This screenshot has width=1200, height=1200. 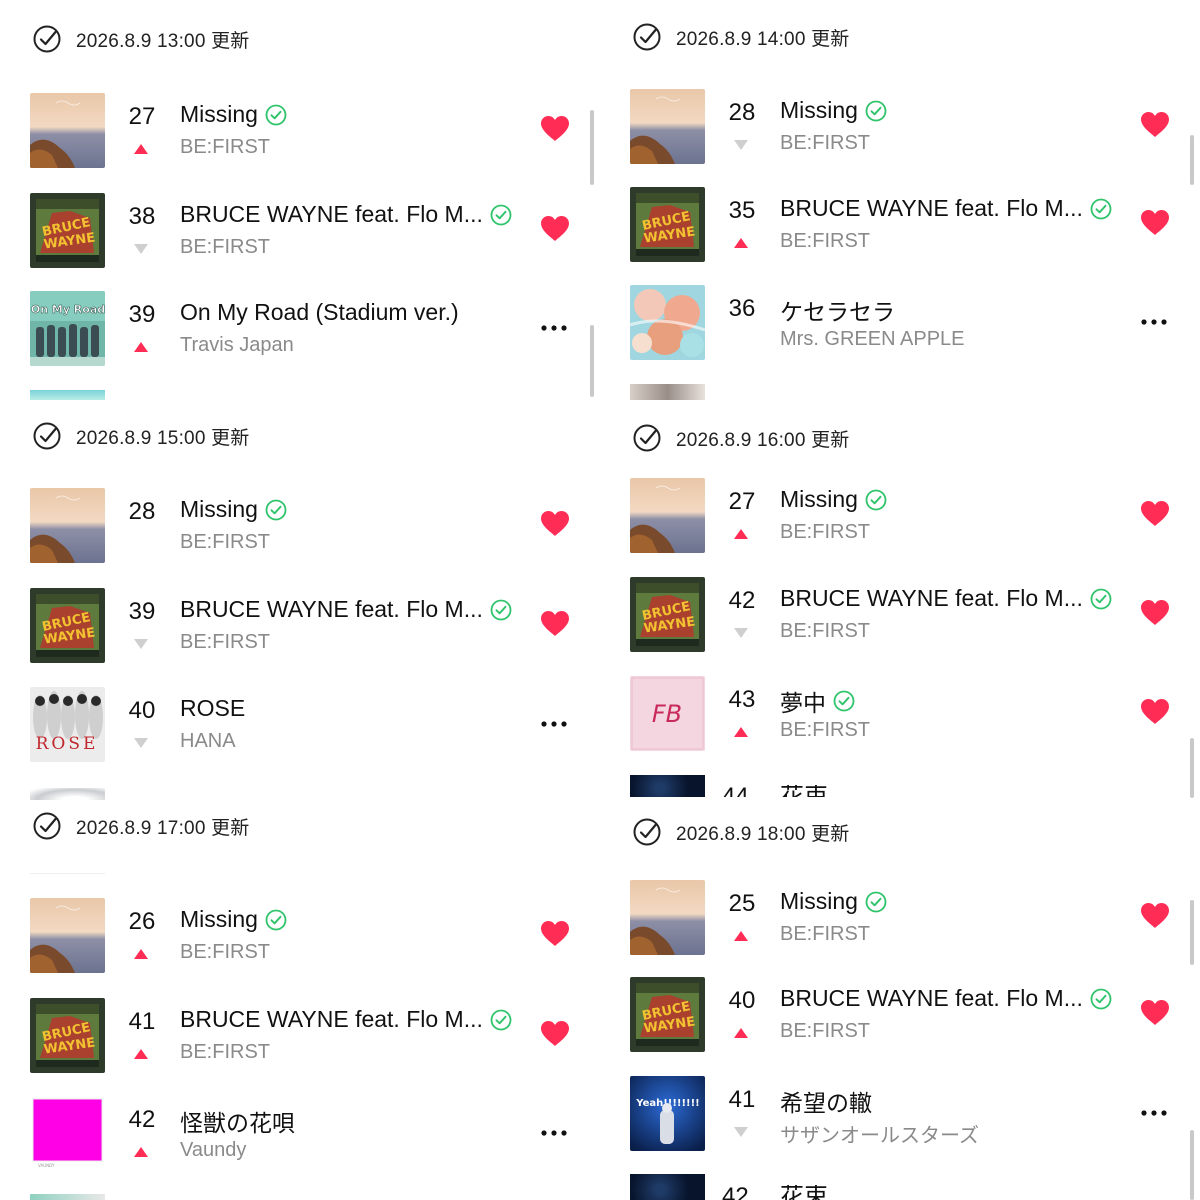 I want to click on chart-row: 36 ケセラセラ Mrs. GREEN APPLE, so click(x=915, y=323).